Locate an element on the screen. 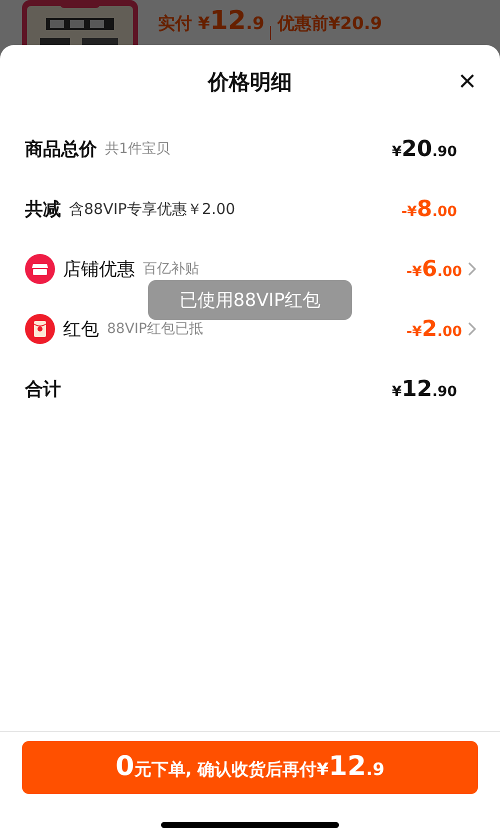 The height and width of the screenshot is (835, 500). toast: 已使用88VIP红包 is located at coordinates (250, 300).